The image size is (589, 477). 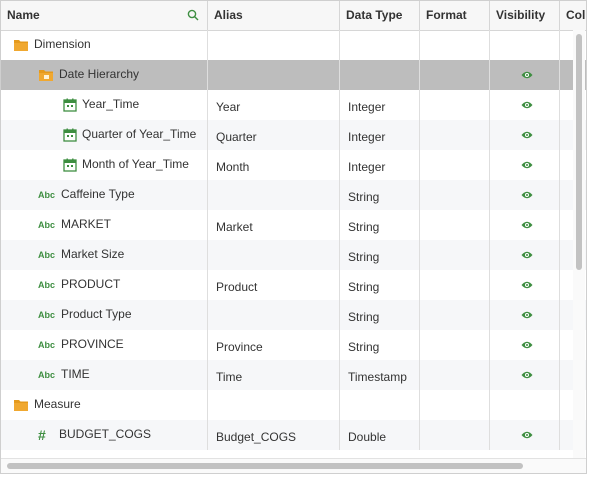 I want to click on name-cell: Abc TIME, so click(x=104, y=375).